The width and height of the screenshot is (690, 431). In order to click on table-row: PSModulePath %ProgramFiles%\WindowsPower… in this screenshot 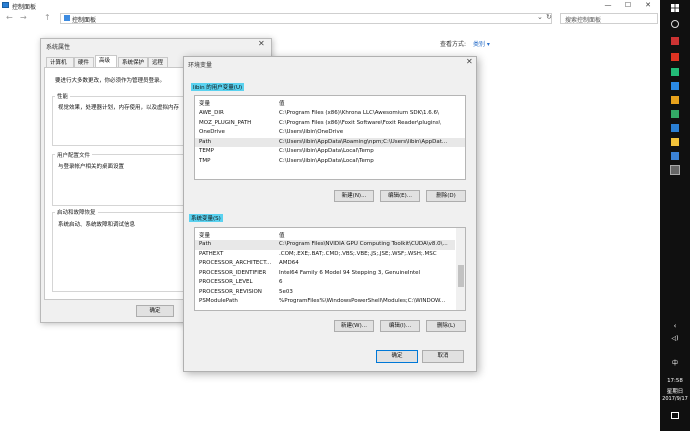, I will do `click(325, 302)`.